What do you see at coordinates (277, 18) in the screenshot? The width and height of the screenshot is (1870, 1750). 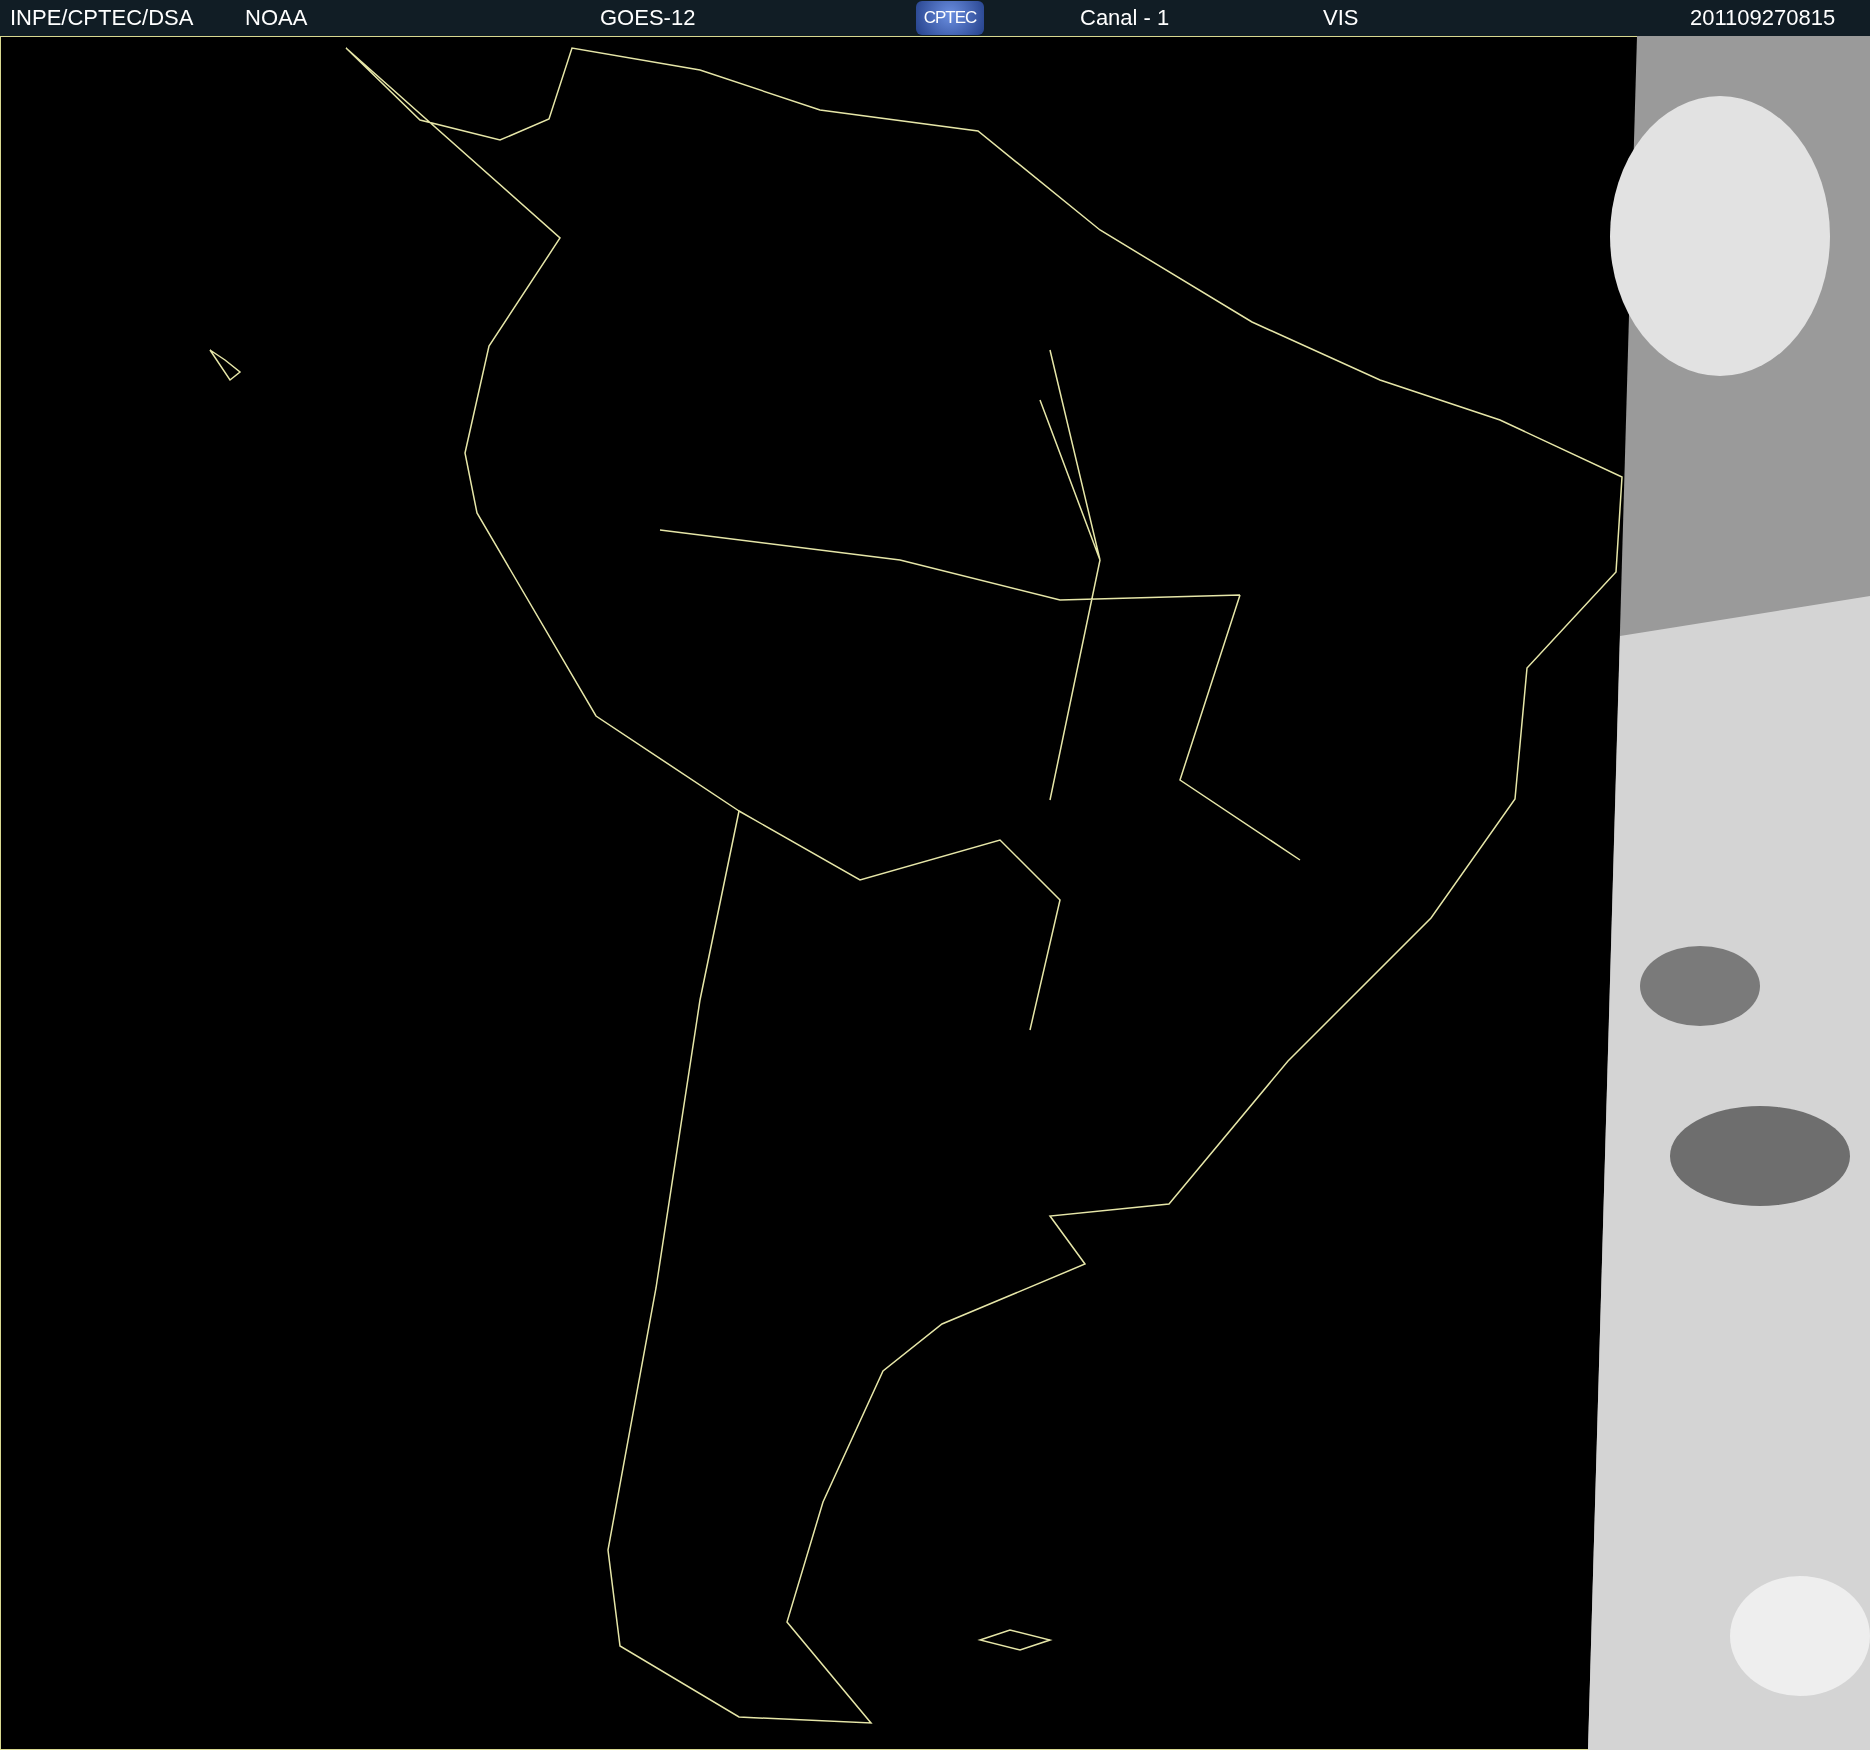 I see `source-label: NOAA` at bounding box center [277, 18].